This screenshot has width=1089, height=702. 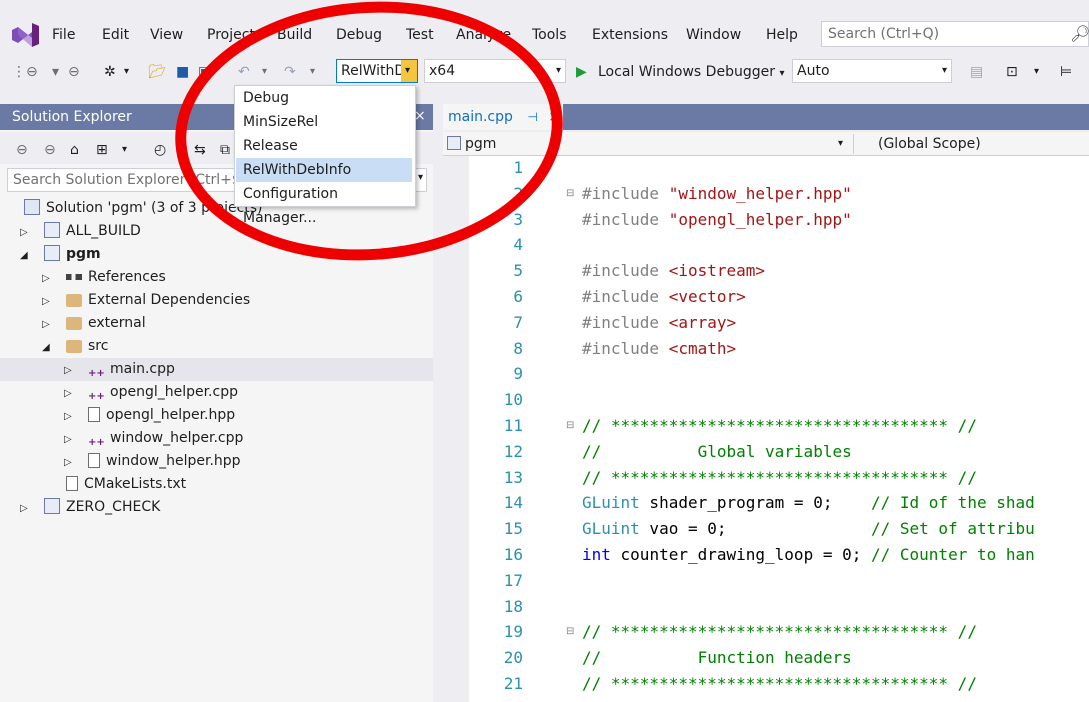 I want to click on line-number: 18, so click(x=513, y=606).